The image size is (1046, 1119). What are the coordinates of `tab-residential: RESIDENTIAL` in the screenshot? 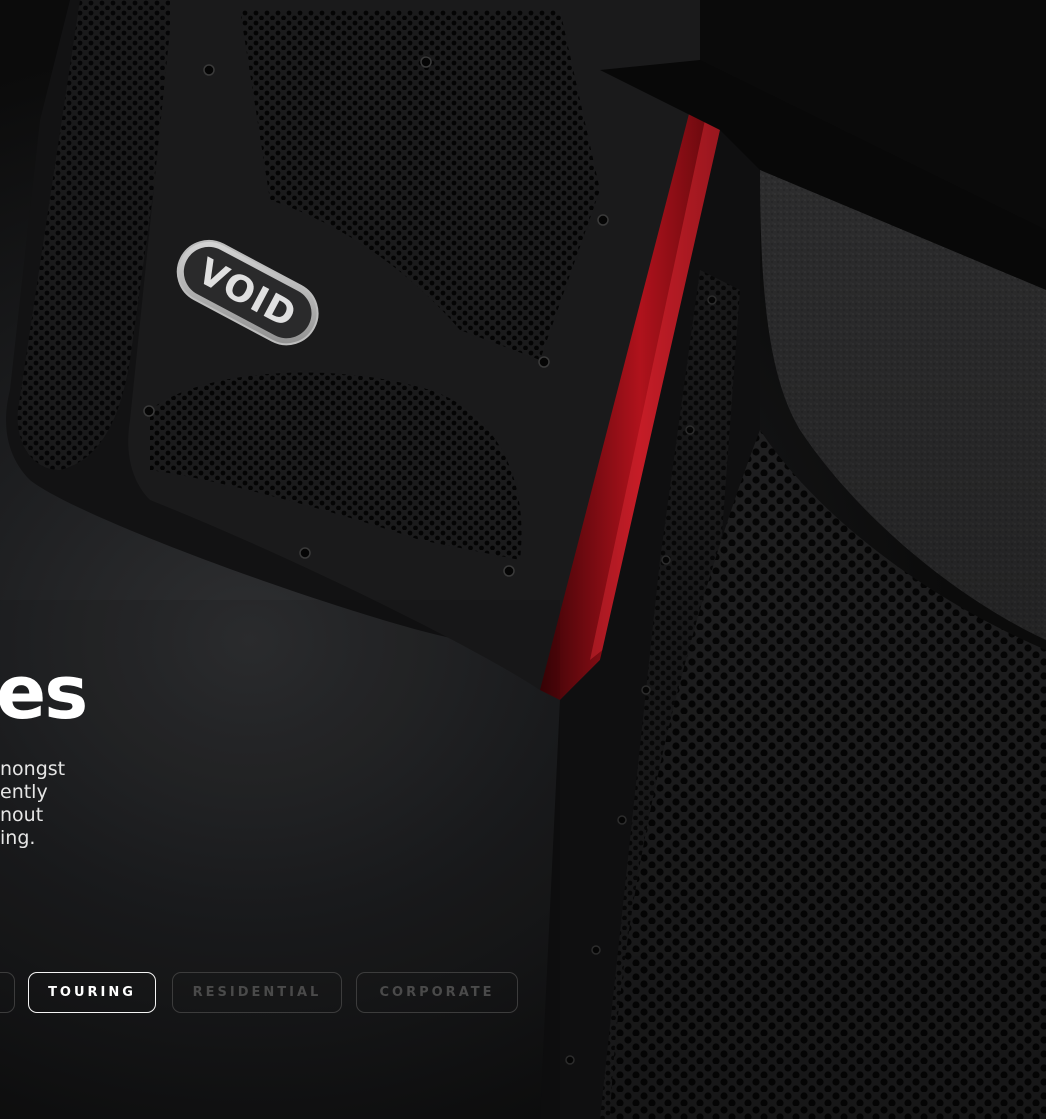 It's located at (257, 992).